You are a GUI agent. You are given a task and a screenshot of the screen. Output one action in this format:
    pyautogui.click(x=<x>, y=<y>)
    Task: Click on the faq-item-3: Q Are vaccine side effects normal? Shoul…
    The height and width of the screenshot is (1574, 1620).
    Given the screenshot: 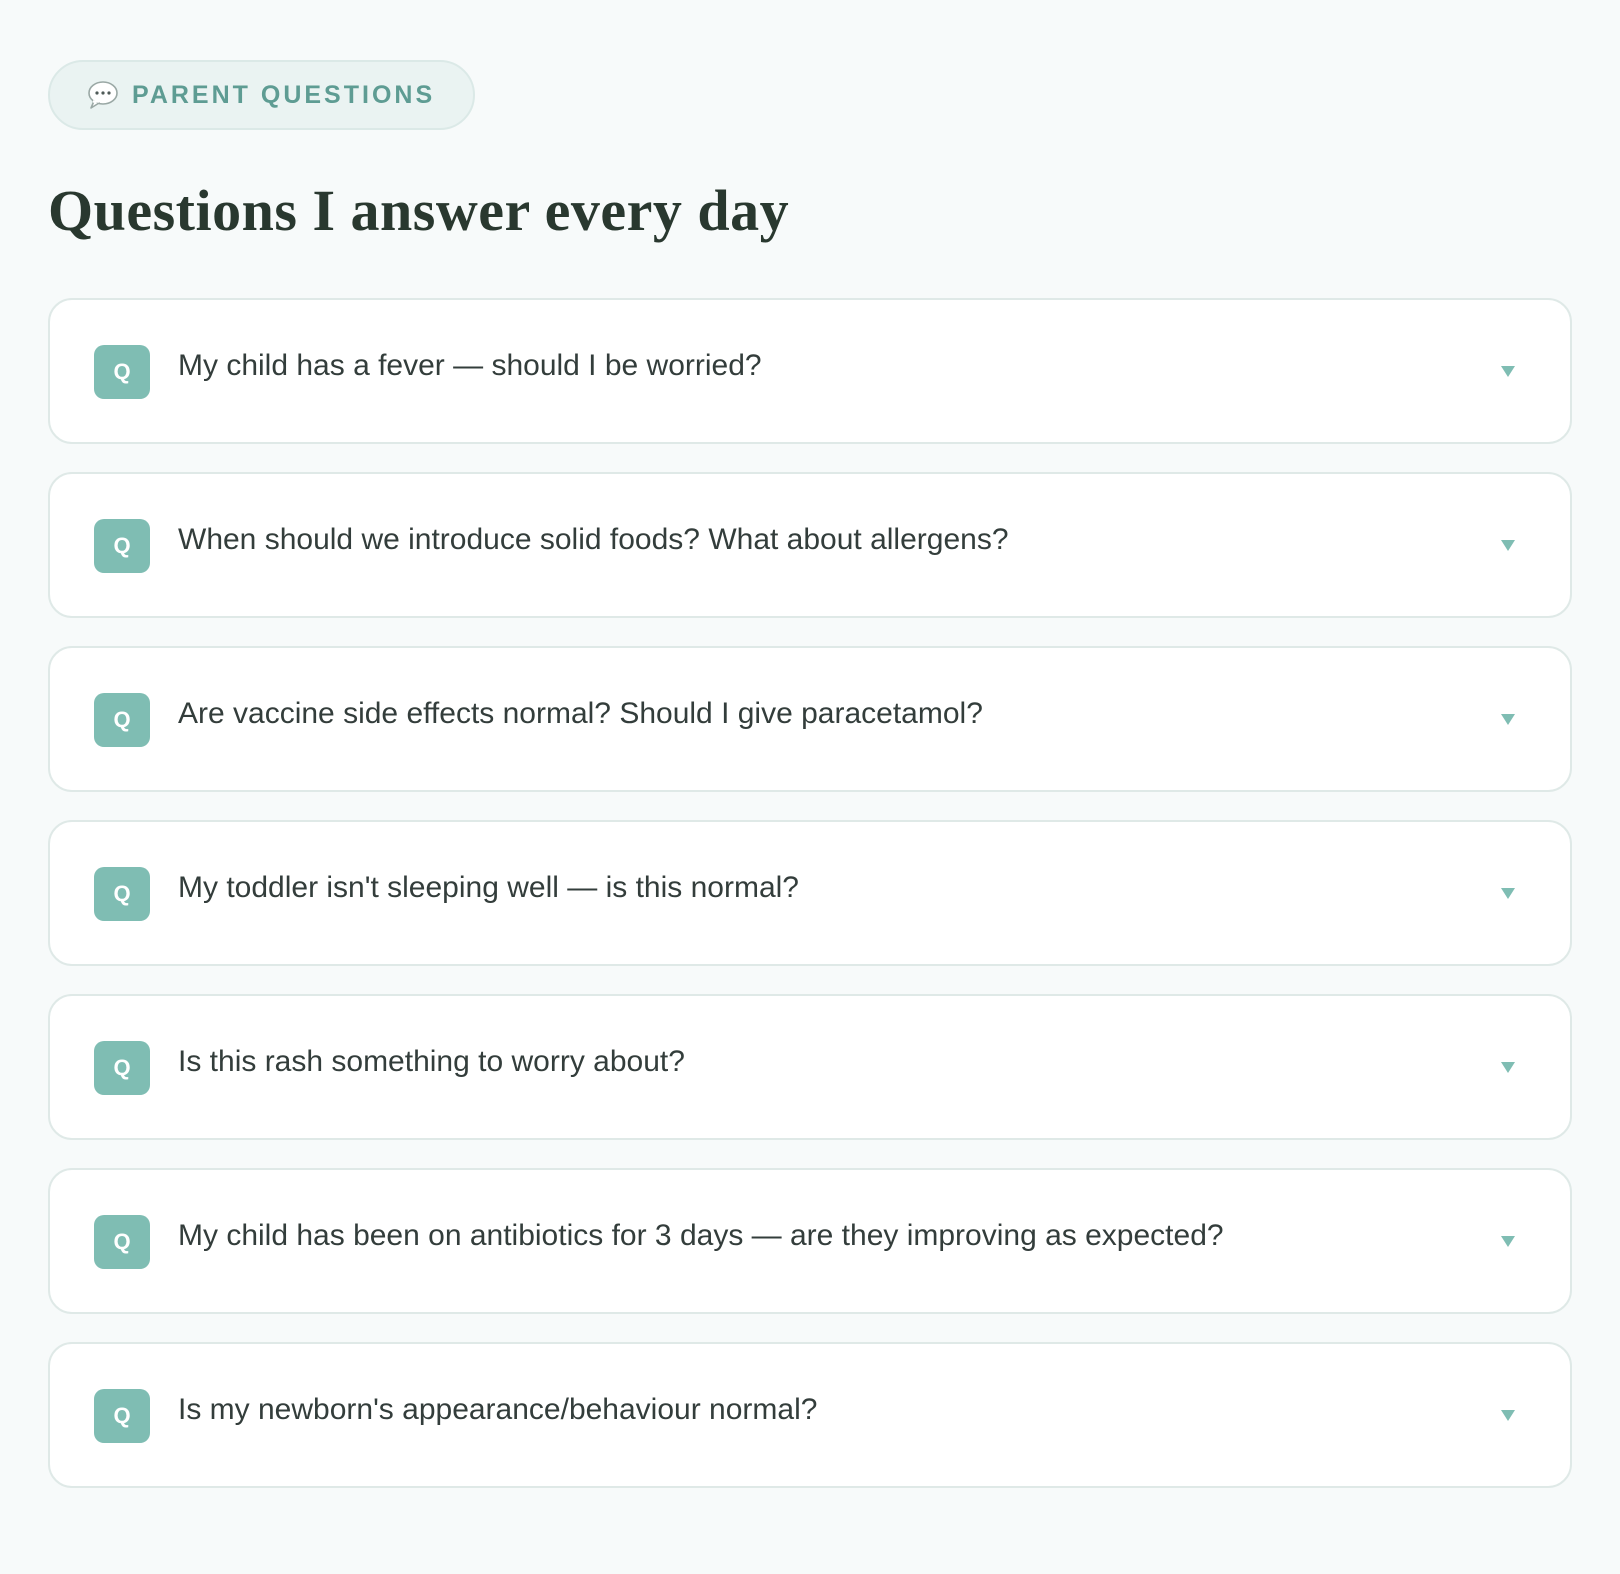 What is the action you would take?
    pyautogui.click(x=810, y=719)
    